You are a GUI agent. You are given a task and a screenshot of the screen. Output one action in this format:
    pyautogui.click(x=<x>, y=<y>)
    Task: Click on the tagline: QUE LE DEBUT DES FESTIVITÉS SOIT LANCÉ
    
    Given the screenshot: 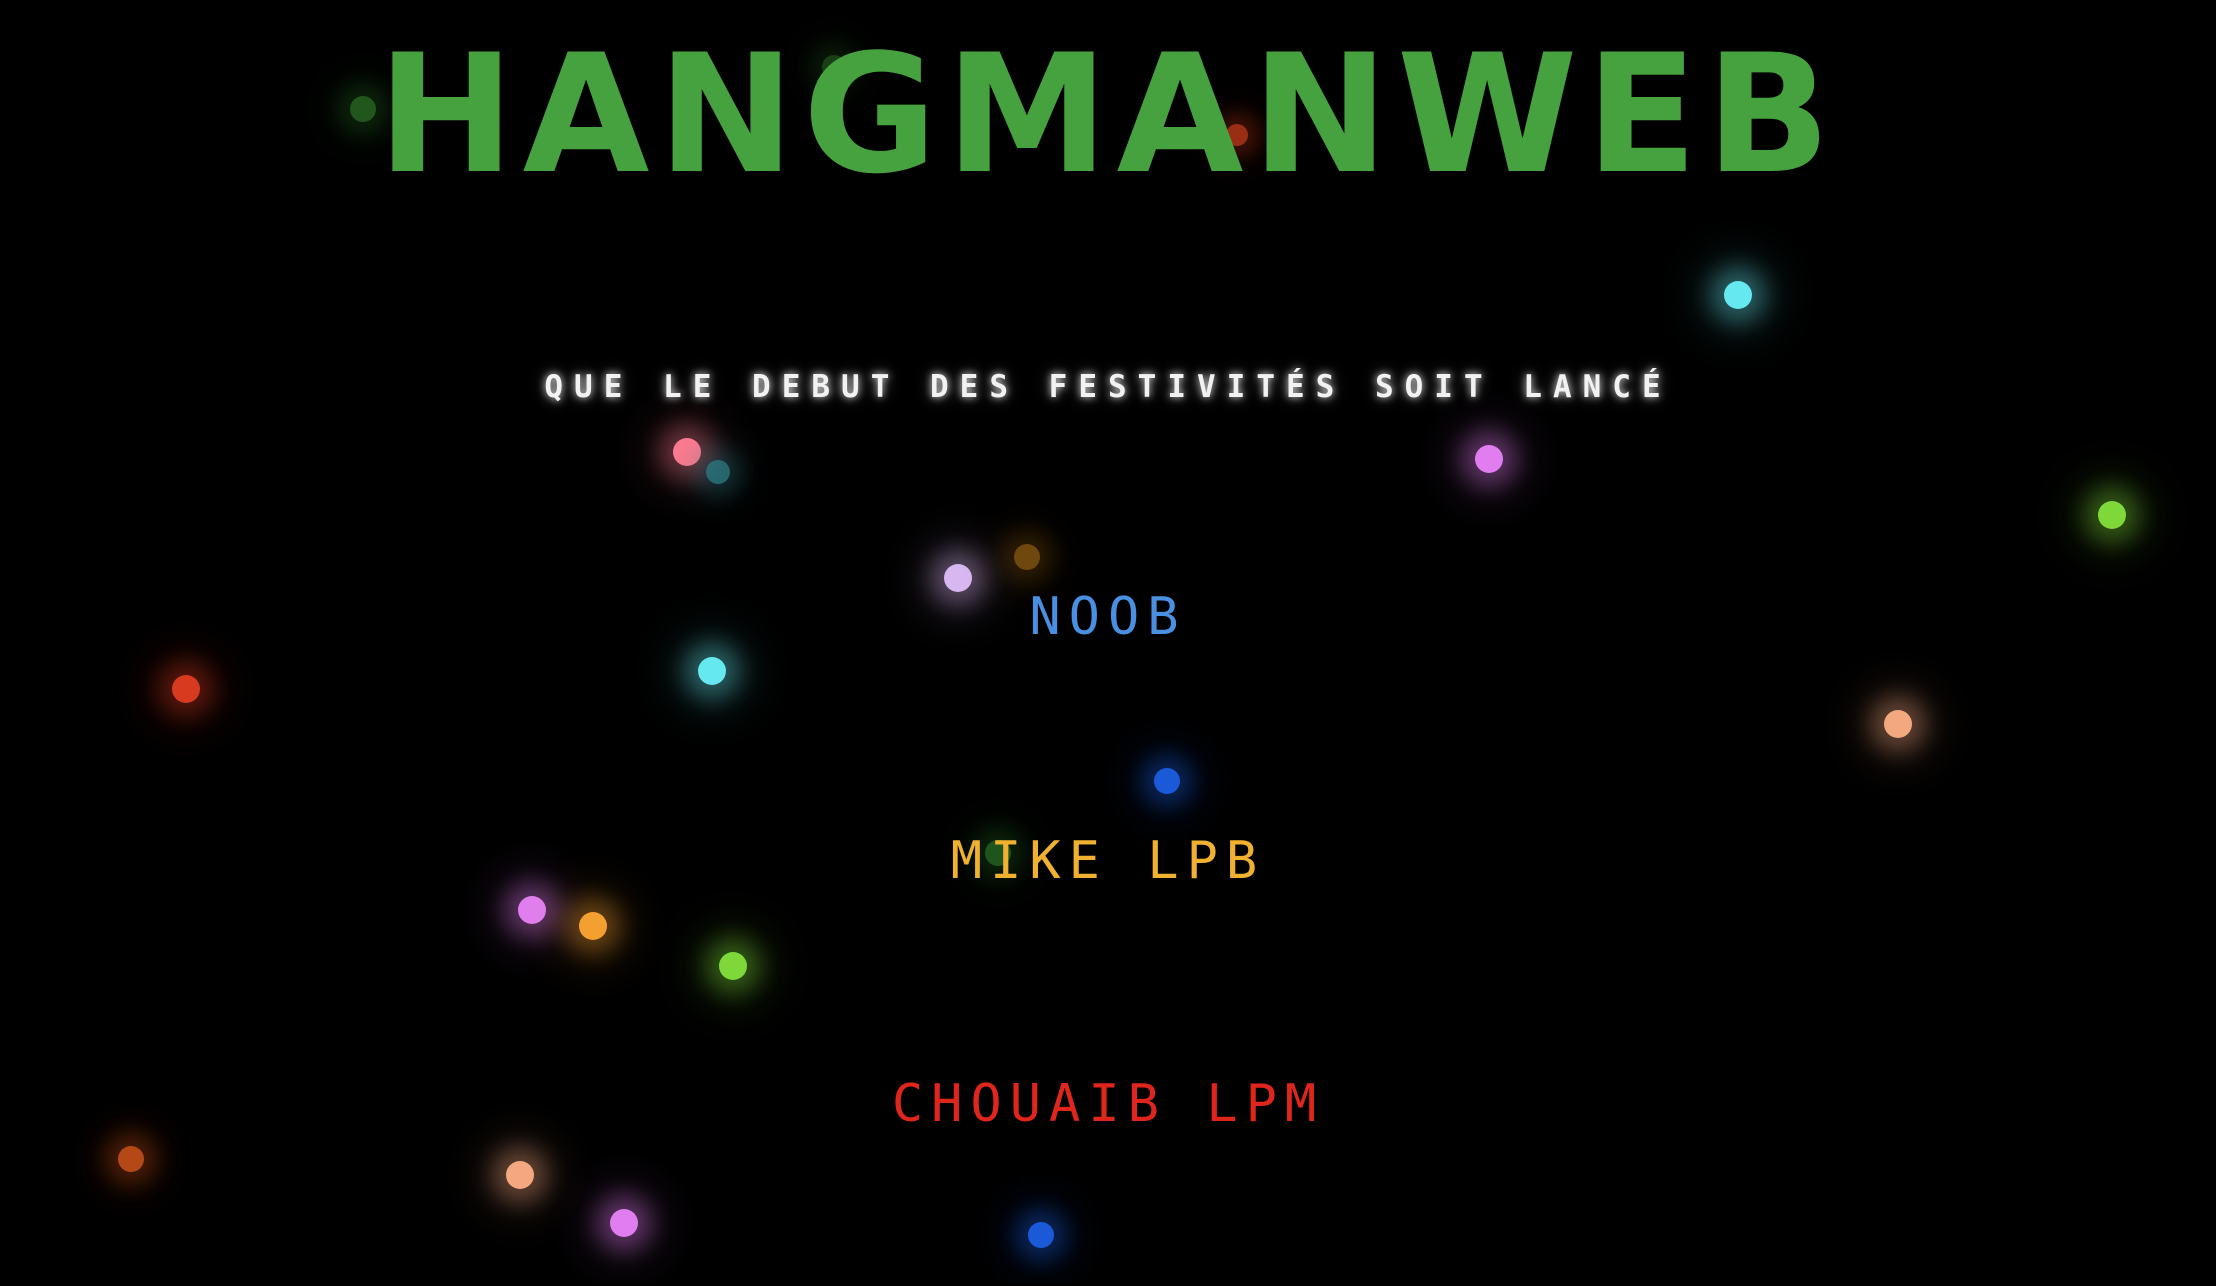 What is the action you would take?
    pyautogui.click(x=1108, y=387)
    